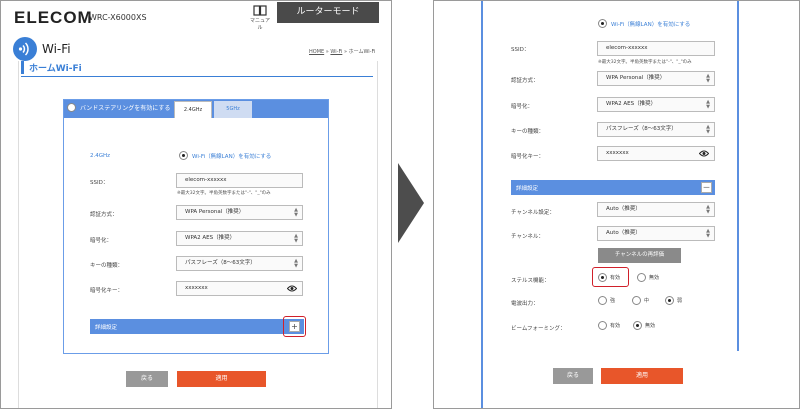 The image size is (800, 409). What do you see at coordinates (706, 187) in the screenshot?
I see `collapse-button: －` at bounding box center [706, 187].